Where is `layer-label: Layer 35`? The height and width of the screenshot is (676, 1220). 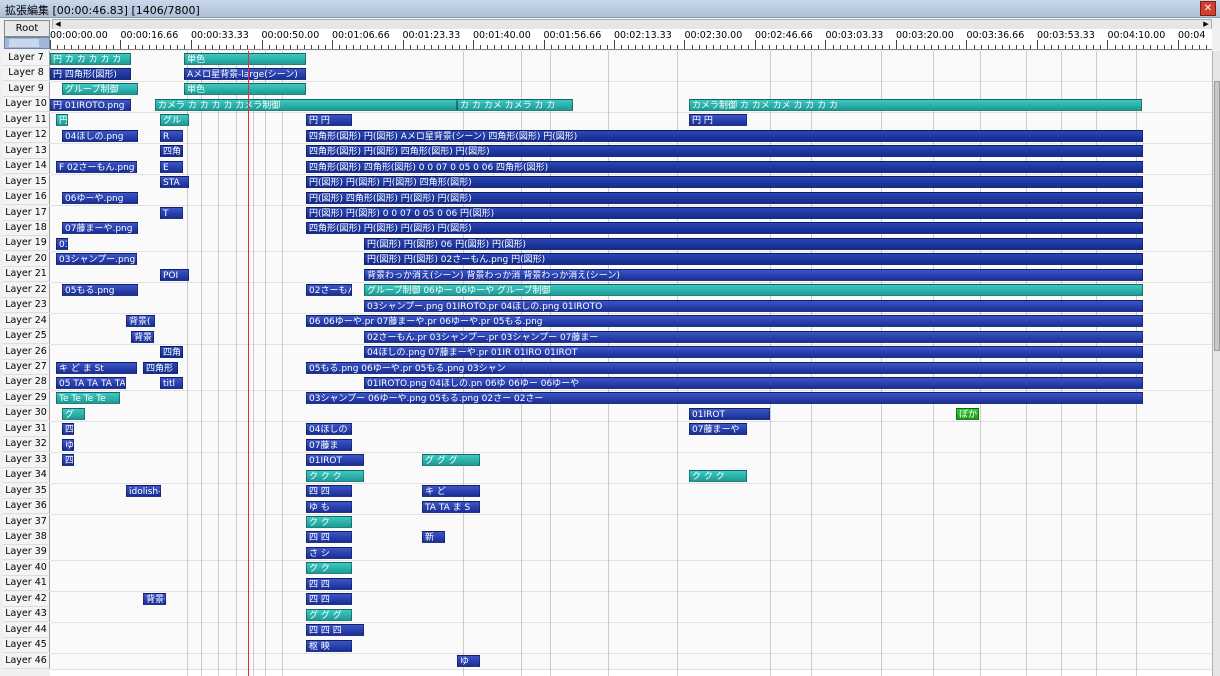 layer-label: Layer 35 is located at coordinates (26, 491).